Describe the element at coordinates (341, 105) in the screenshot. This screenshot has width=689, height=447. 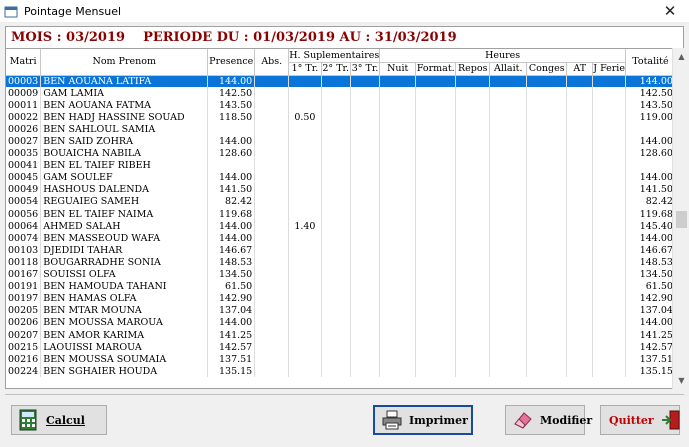
I see `table-row: 00011 BEN AOUANA FATMA 143.50 143.50` at that location.